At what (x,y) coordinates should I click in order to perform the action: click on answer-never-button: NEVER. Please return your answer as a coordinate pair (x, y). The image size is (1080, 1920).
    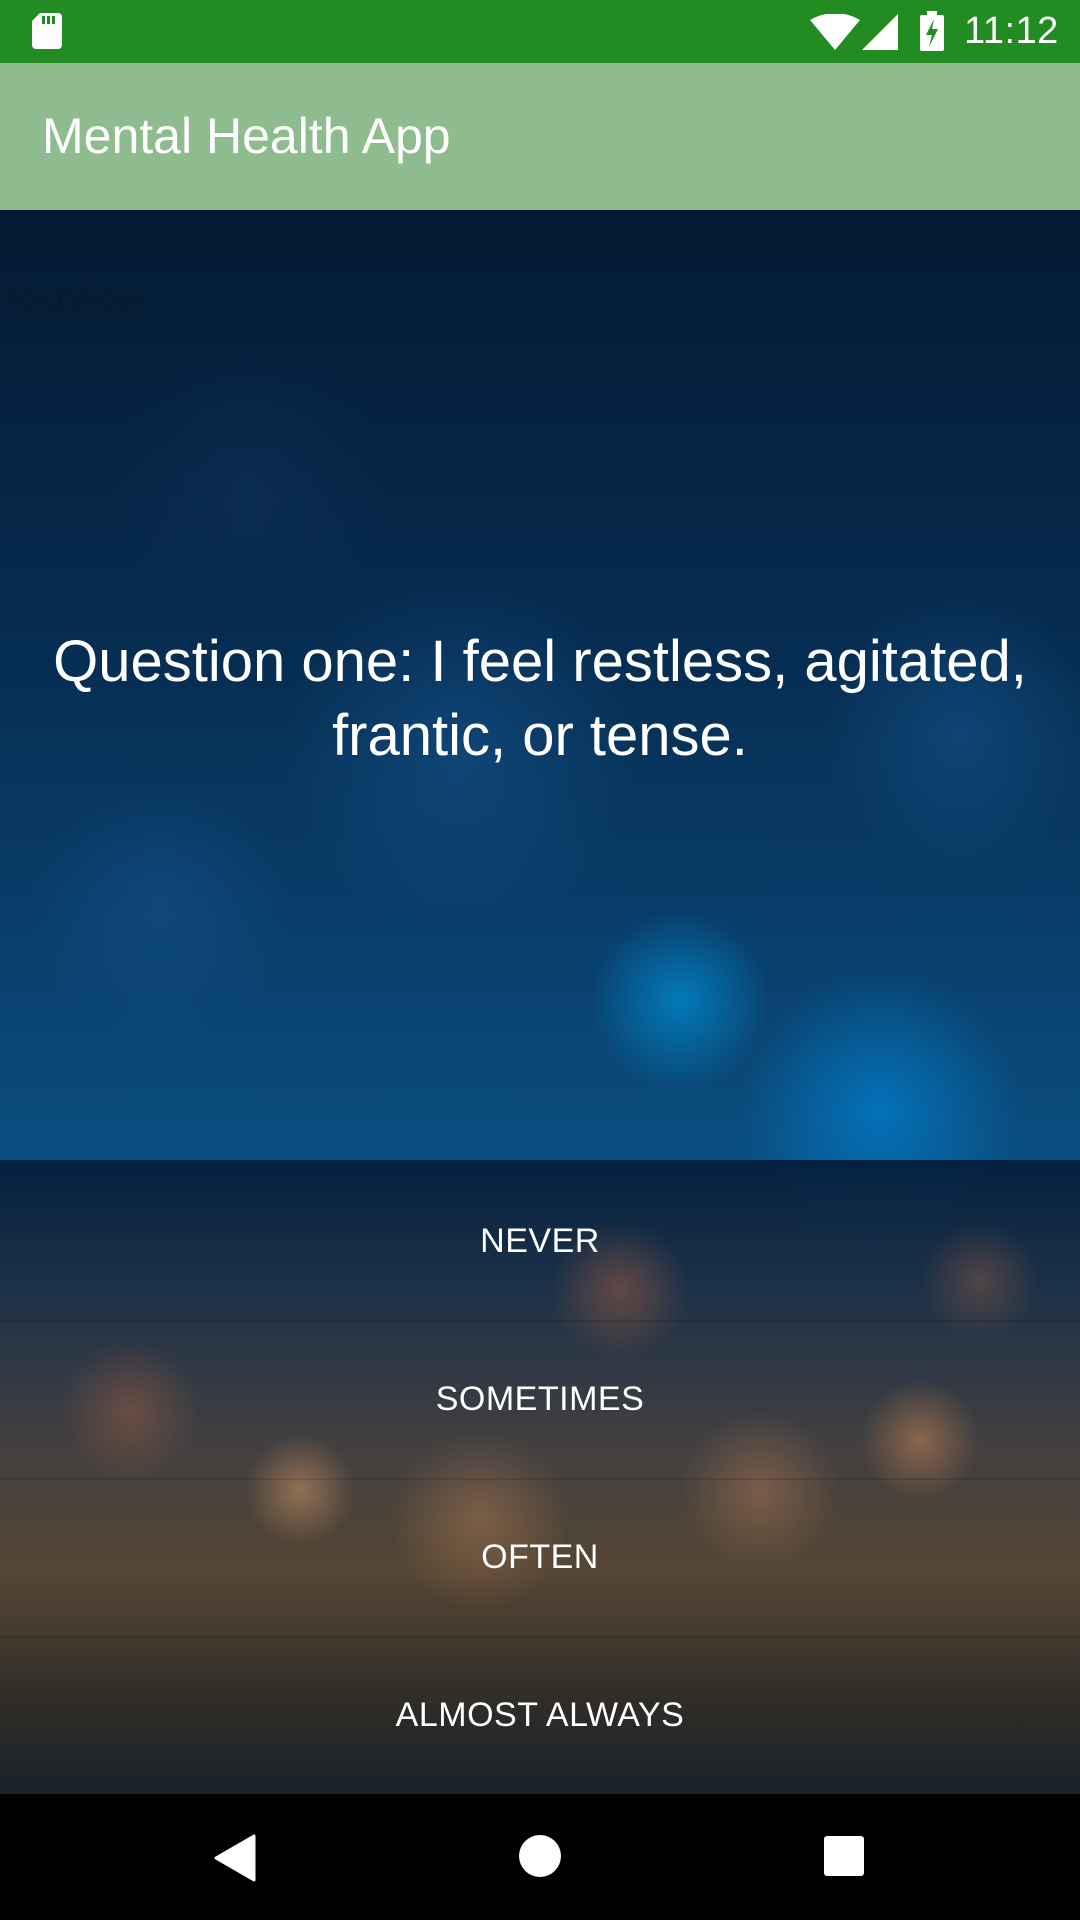
    Looking at the image, I should click on (540, 1241).